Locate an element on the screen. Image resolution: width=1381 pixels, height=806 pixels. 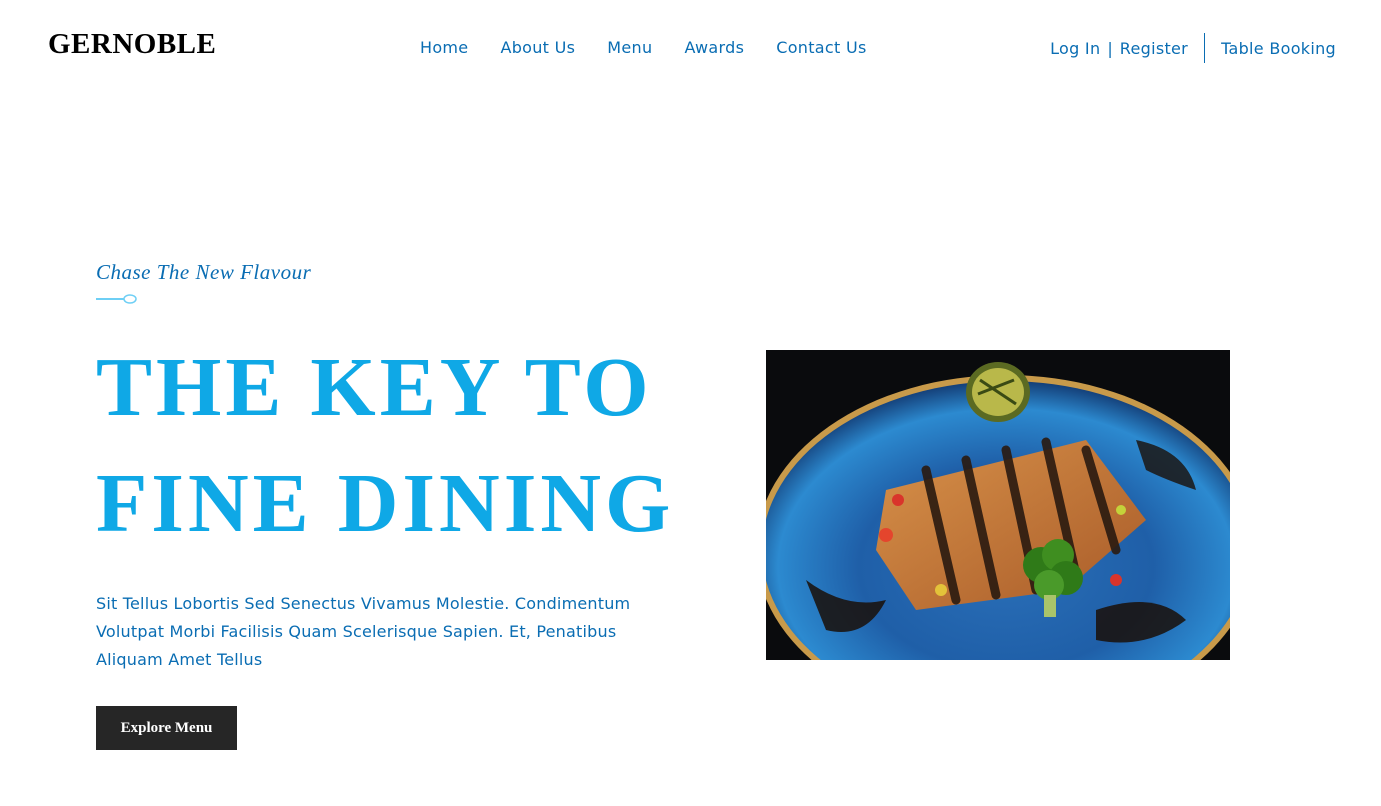
logo: GERNOBLE is located at coordinates (132, 44).